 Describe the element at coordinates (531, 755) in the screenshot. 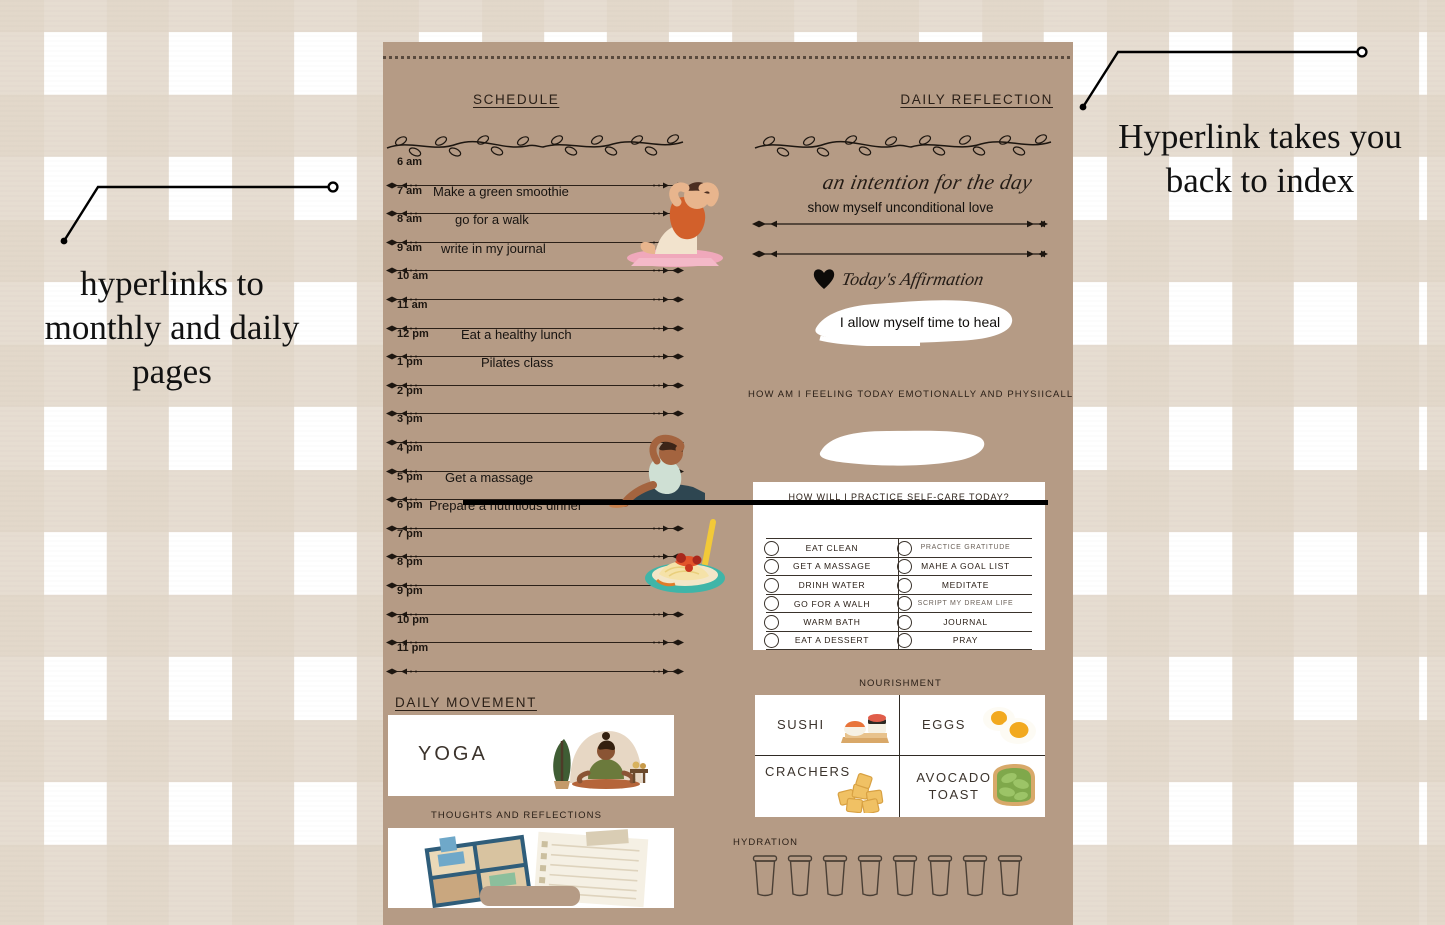

I see `daily-movement-card: YOGA` at that location.